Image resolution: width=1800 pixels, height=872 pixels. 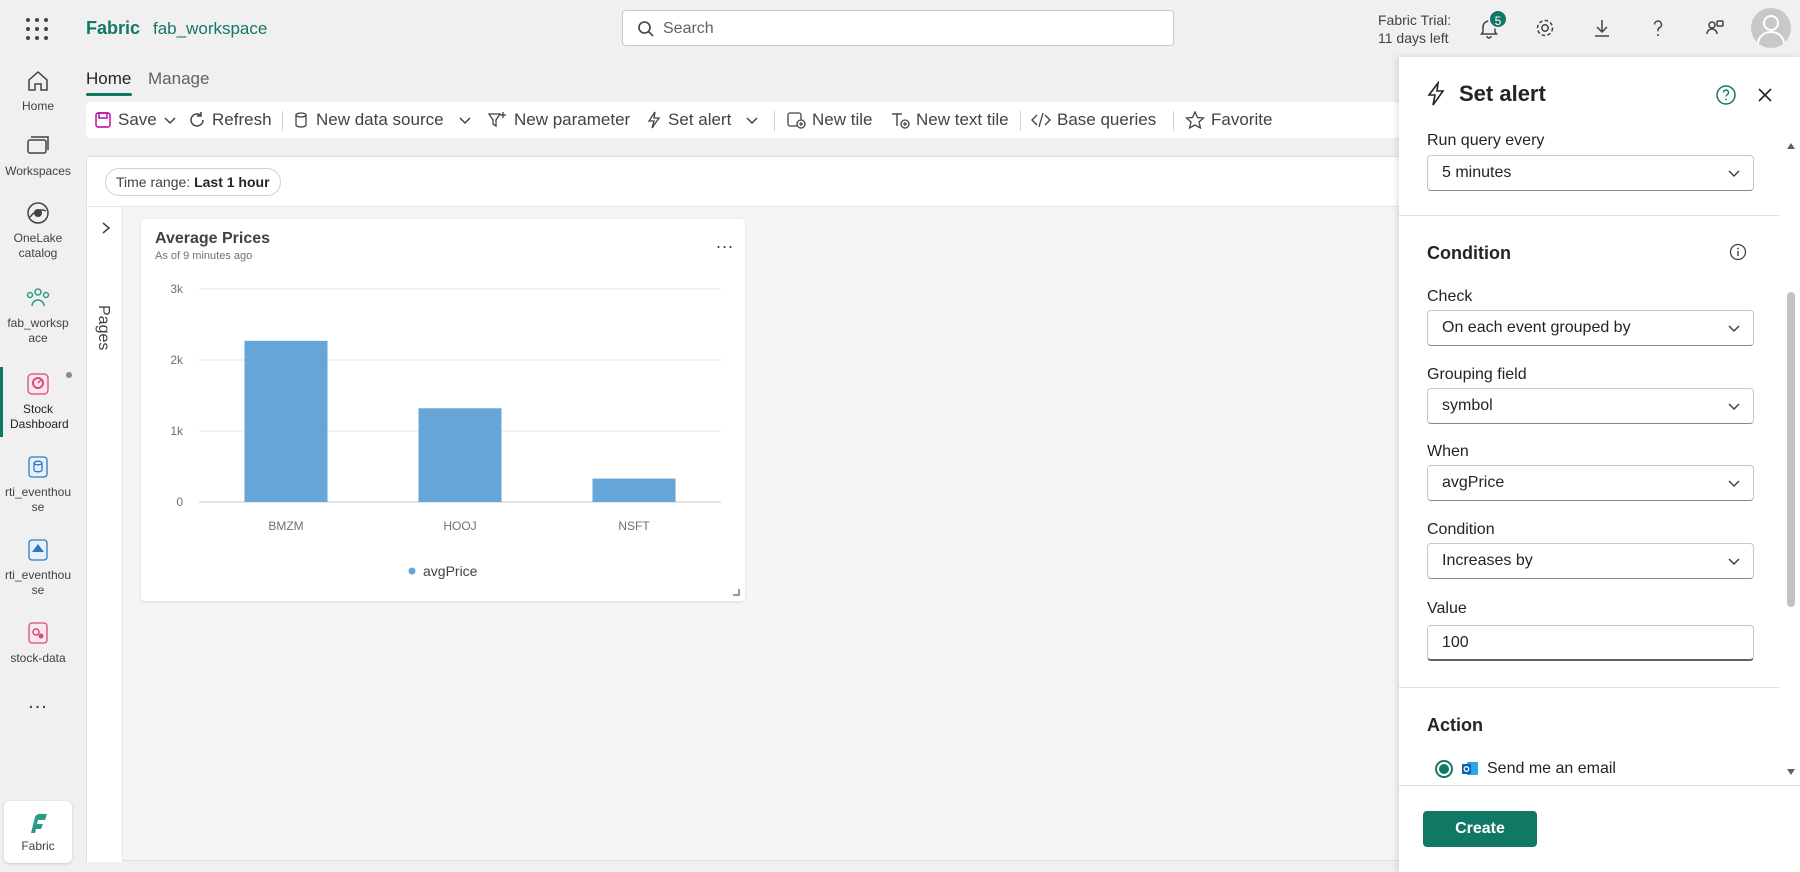 I want to click on fabric-label: Fabric, so click(x=38, y=846).